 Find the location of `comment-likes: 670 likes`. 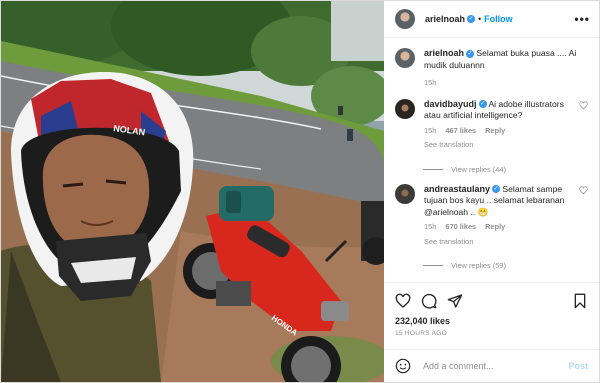

comment-likes: 670 likes is located at coordinates (460, 227).